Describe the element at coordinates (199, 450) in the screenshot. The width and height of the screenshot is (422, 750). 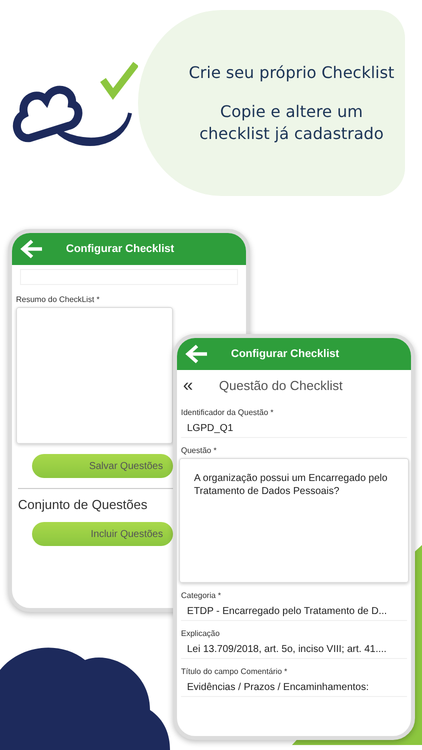
I see `field-label: Questão *` at that location.